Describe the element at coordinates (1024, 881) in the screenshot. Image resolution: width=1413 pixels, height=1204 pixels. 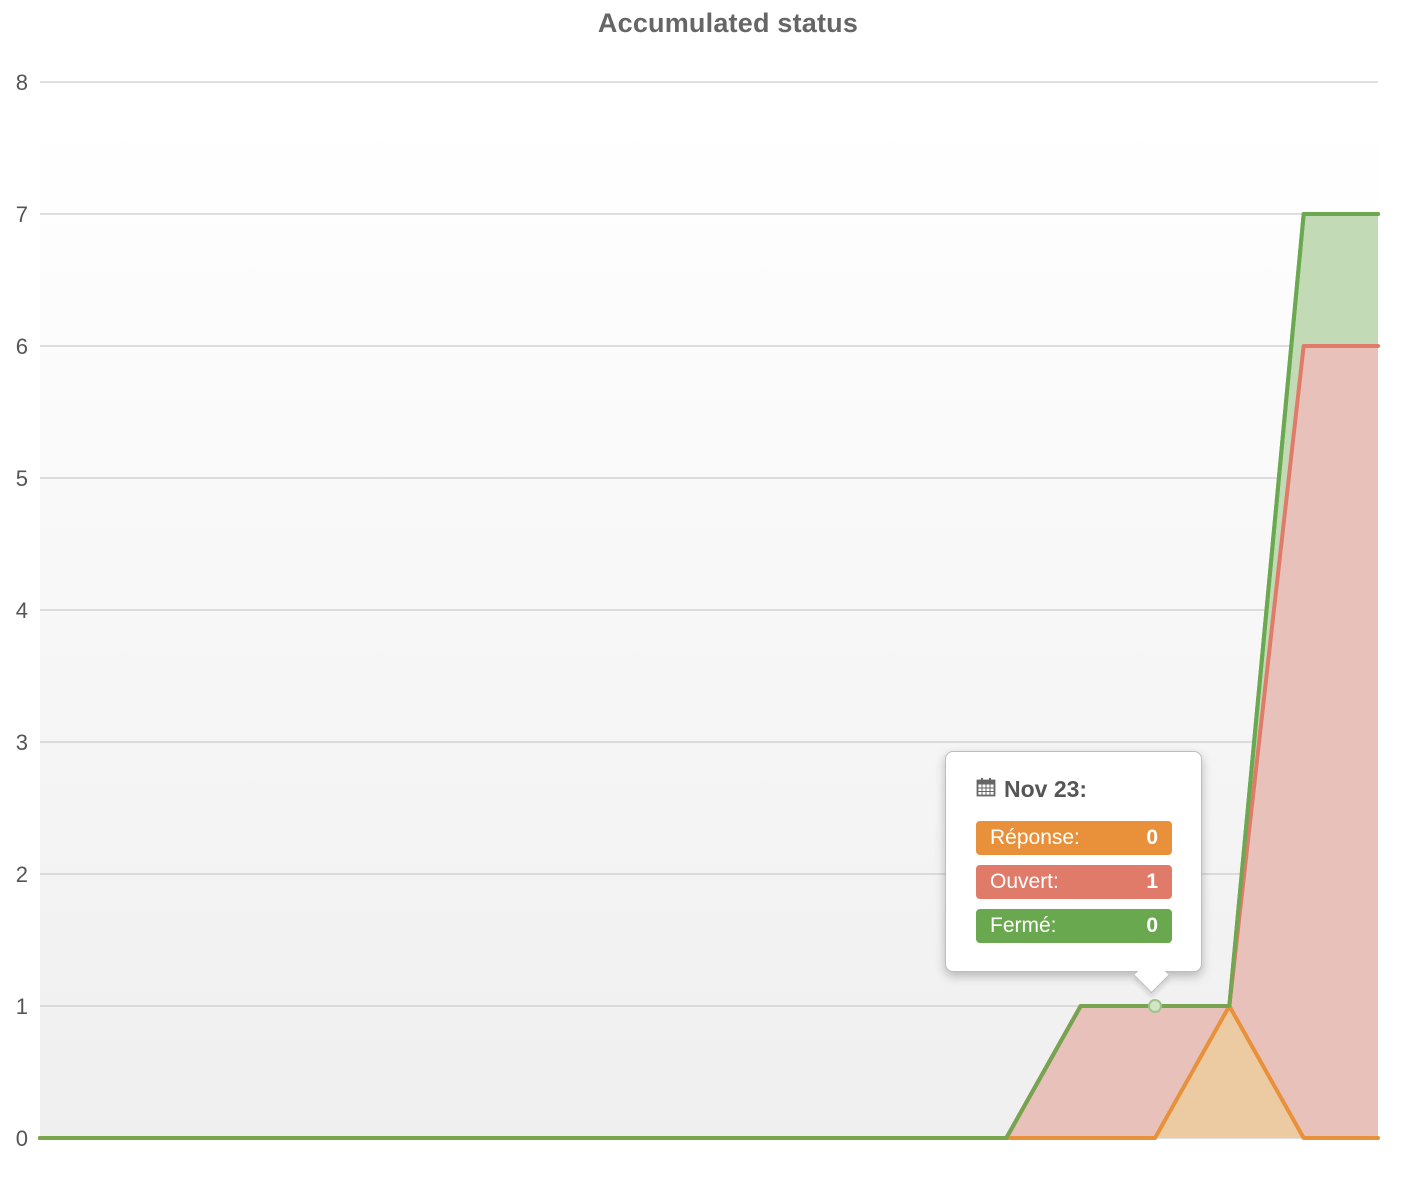
I see `tooltip-label: Ouvert:` at that location.